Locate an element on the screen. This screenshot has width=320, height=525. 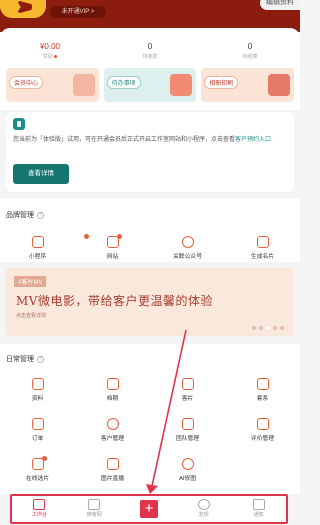
tab-micro-website: 微官网 is located at coordinates (94, 509).